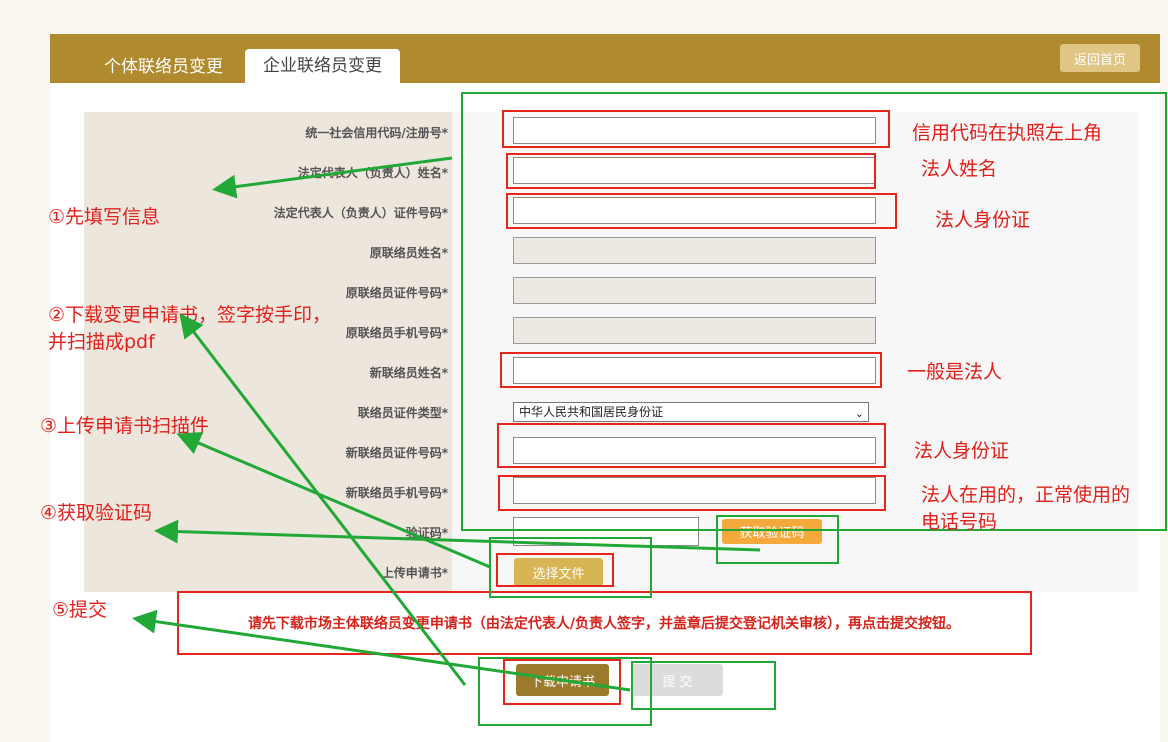  Describe the element at coordinates (408, 253) in the screenshot. I see `label-old-contact-name: 原联络员姓名*` at that location.